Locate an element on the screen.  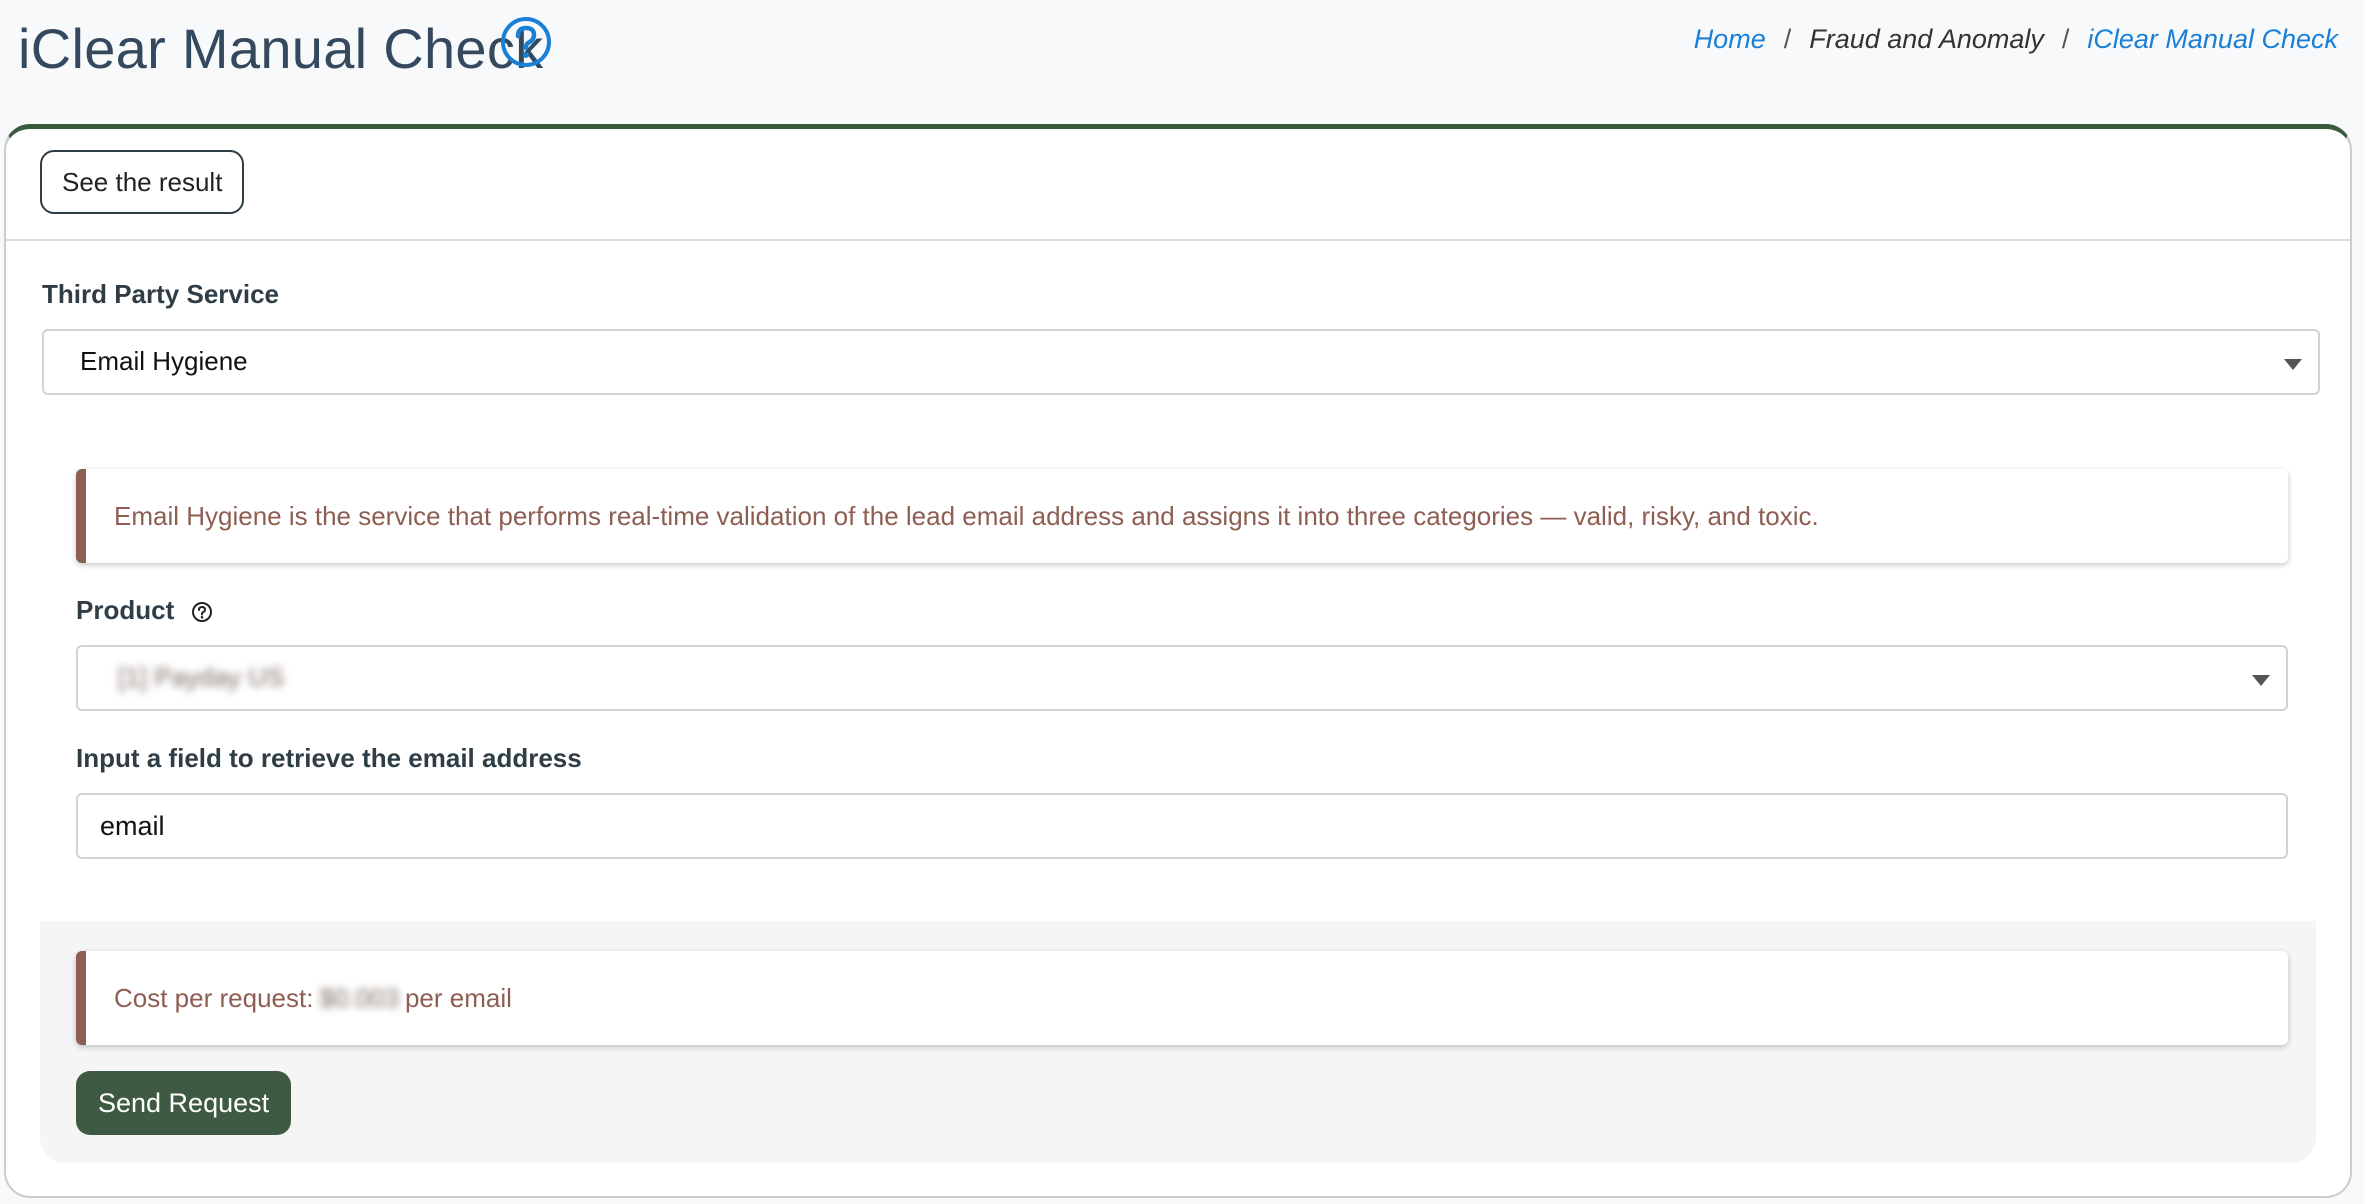
product-label: Product is located at coordinates (144, 610).